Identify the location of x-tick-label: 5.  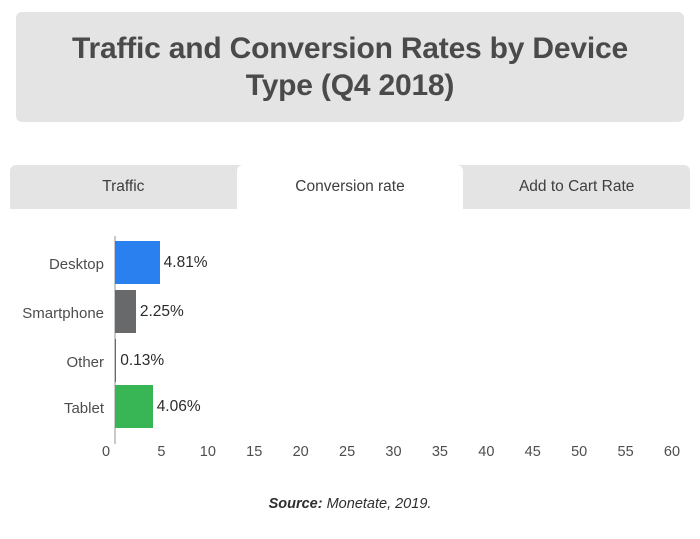
(161, 452).